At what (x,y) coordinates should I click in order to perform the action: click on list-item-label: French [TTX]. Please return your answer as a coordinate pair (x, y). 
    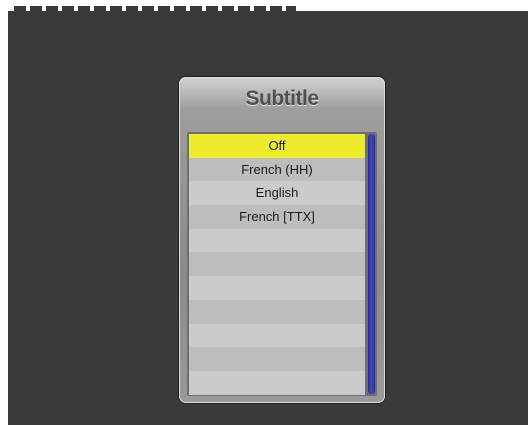
    Looking at the image, I should click on (277, 217).